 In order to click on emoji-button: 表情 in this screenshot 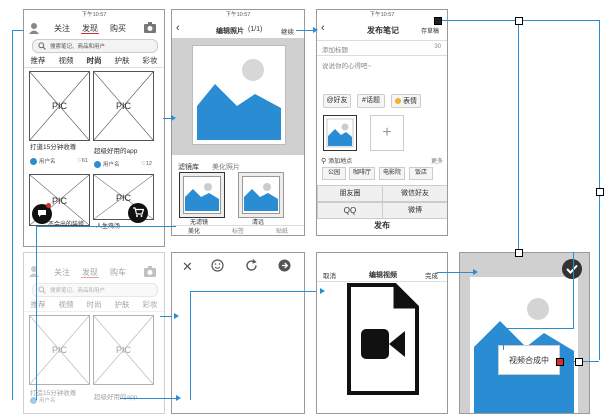, I will do `click(406, 101)`.